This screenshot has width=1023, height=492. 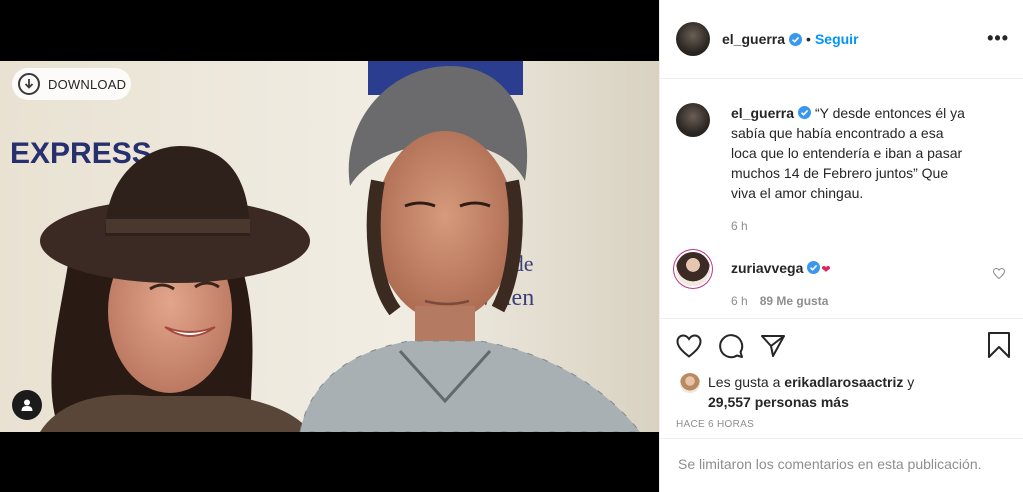 What do you see at coordinates (739, 226) in the screenshot?
I see `caption-time: 6 h` at bounding box center [739, 226].